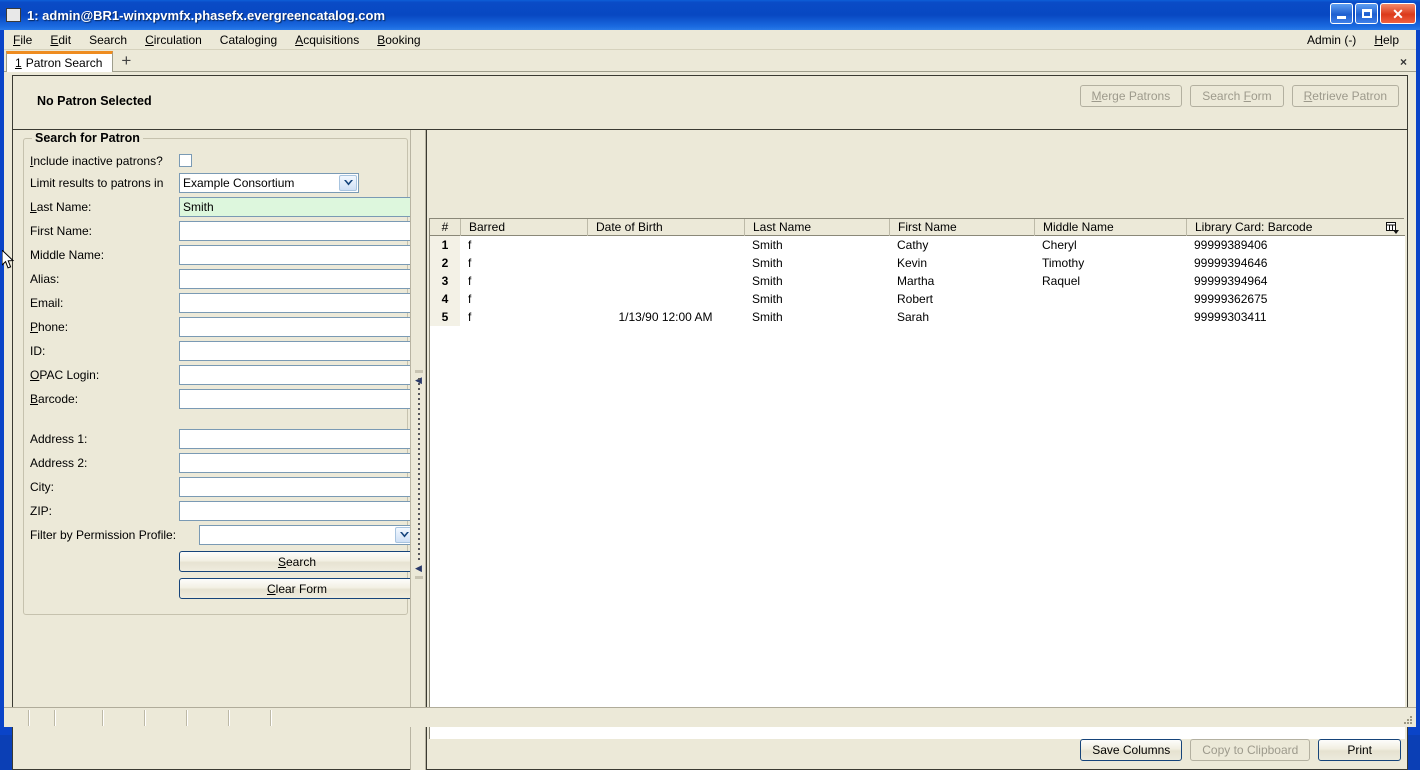 Image resolution: width=1420 pixels, height=770 pixels. I want to click on address-2-label-row: Address 2:, so click(58, 463).